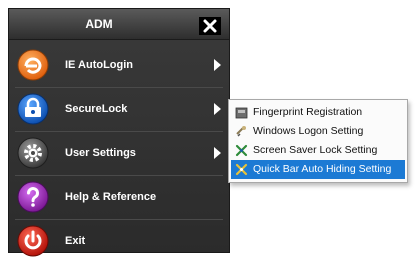 This screenshot has height=262, width=420. I want to click on menu-item-securelock: SecureLock, so click(120, 109).